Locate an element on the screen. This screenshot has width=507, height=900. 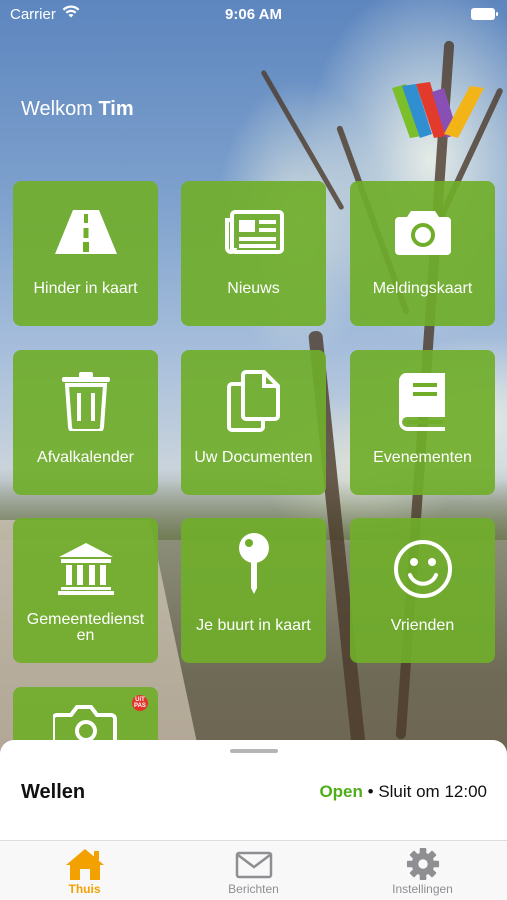
tile-hinder-in-kaart: Hinder in kaart is located at coordinates (85, 253).